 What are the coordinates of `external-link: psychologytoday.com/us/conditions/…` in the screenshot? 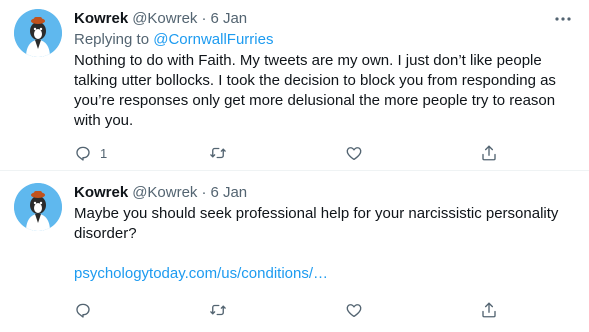 It's located at (323, 274).